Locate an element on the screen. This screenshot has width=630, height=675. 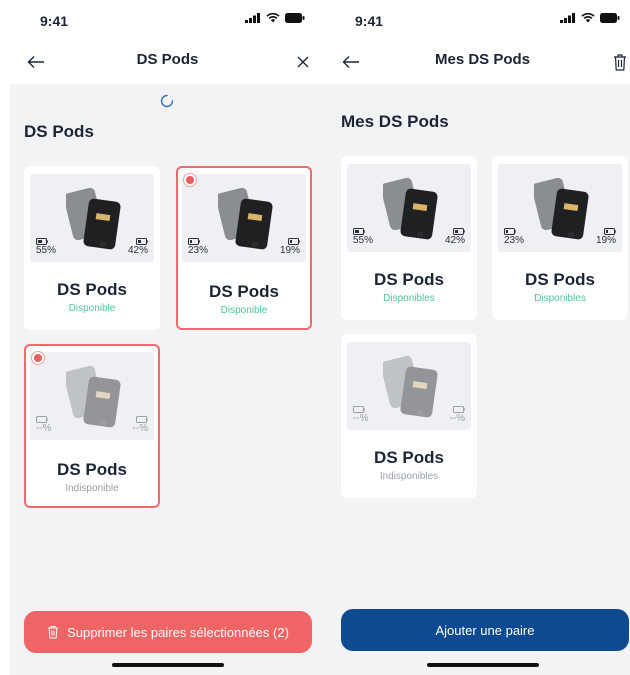
section-title: Mes DS Pods is located at coordinates (395, 121).